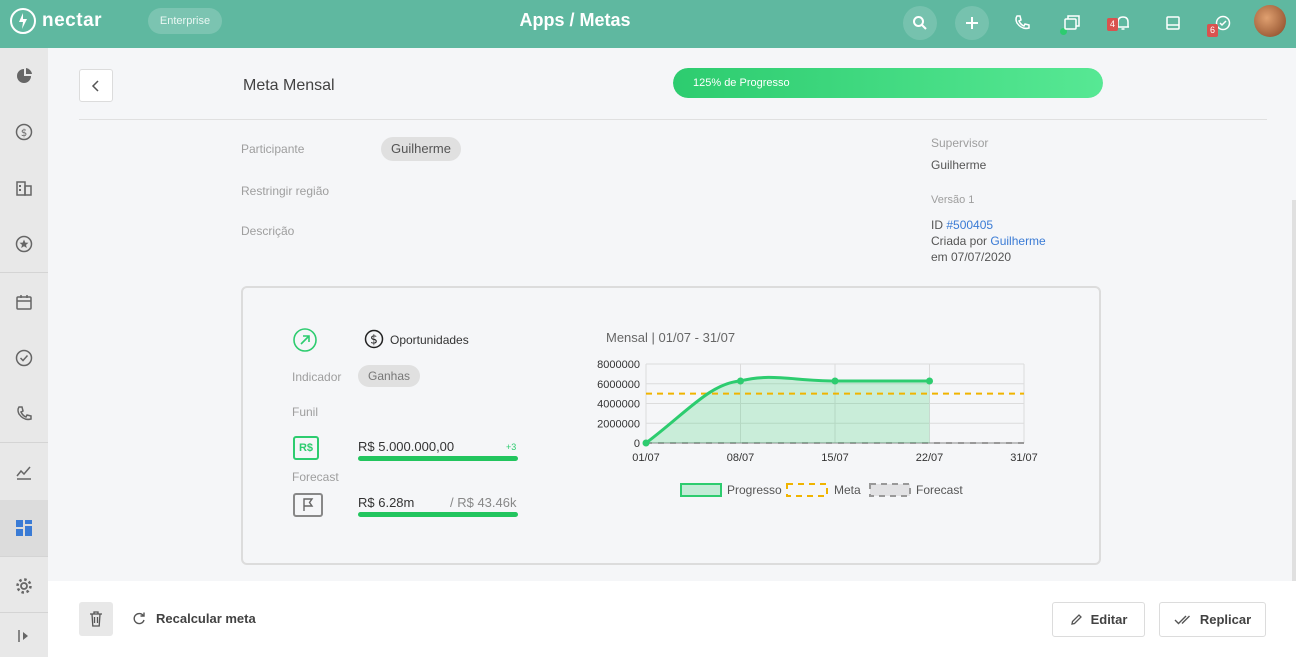  What do you see at coordinates (930, 458) in the screenshot?
I see `x-tick-label: 22/07` at bounding box center [930, 458].